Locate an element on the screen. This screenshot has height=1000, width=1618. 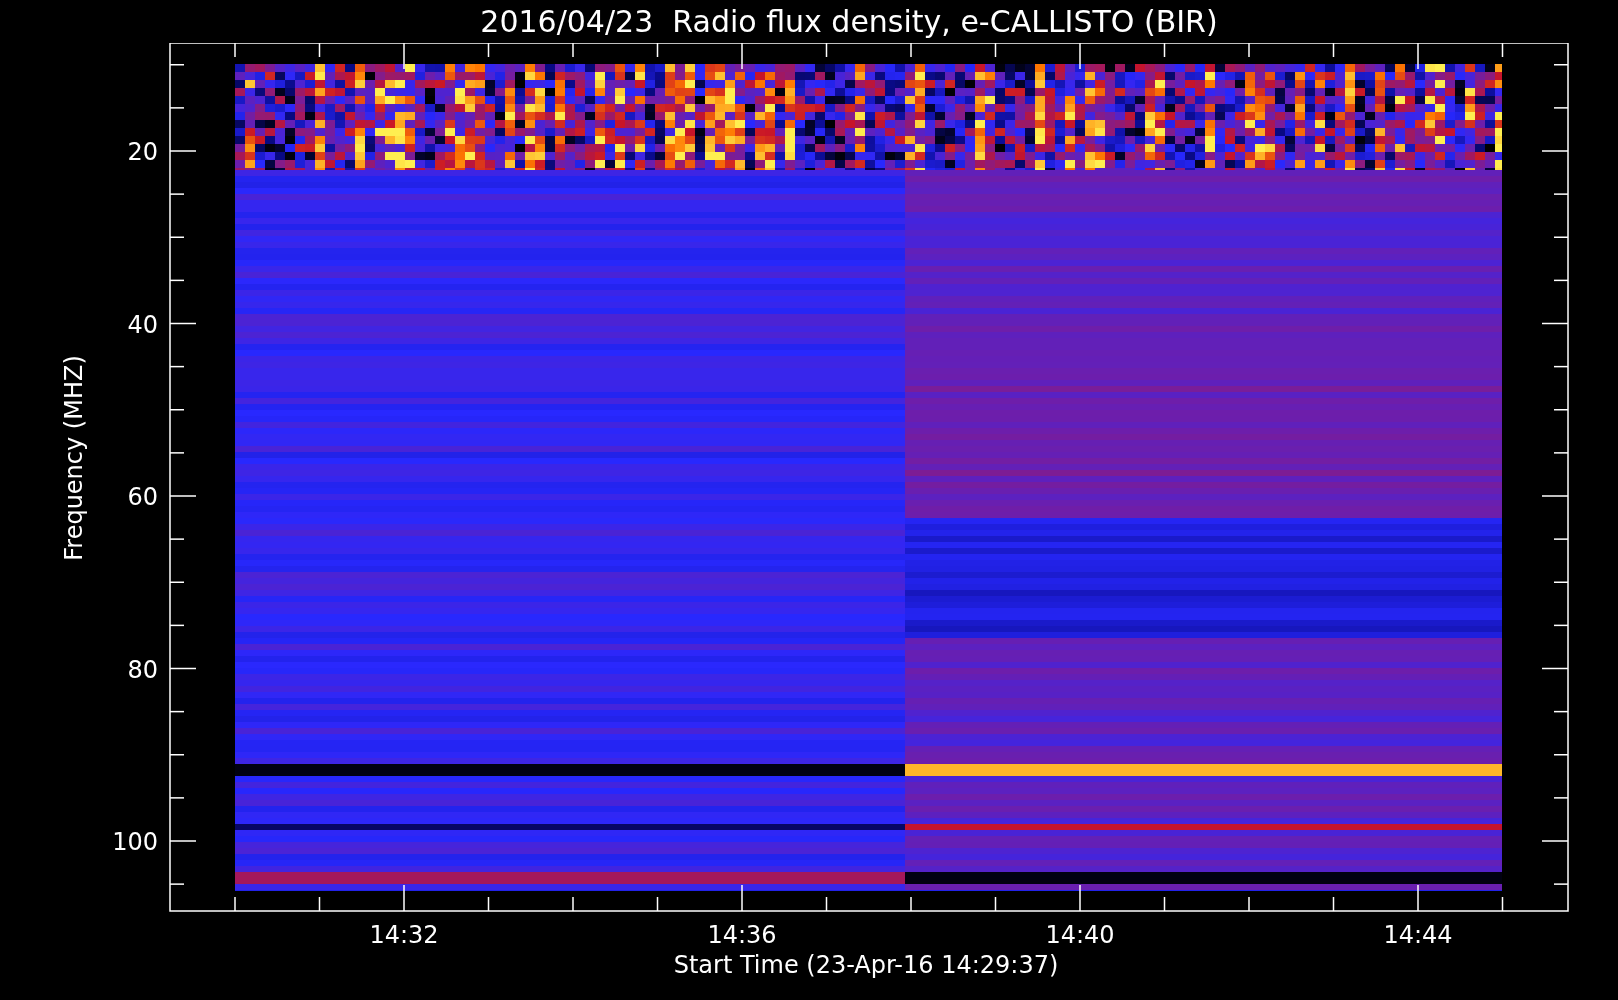
x-tick-label: 14:36 is located at coordinates (742, 935).